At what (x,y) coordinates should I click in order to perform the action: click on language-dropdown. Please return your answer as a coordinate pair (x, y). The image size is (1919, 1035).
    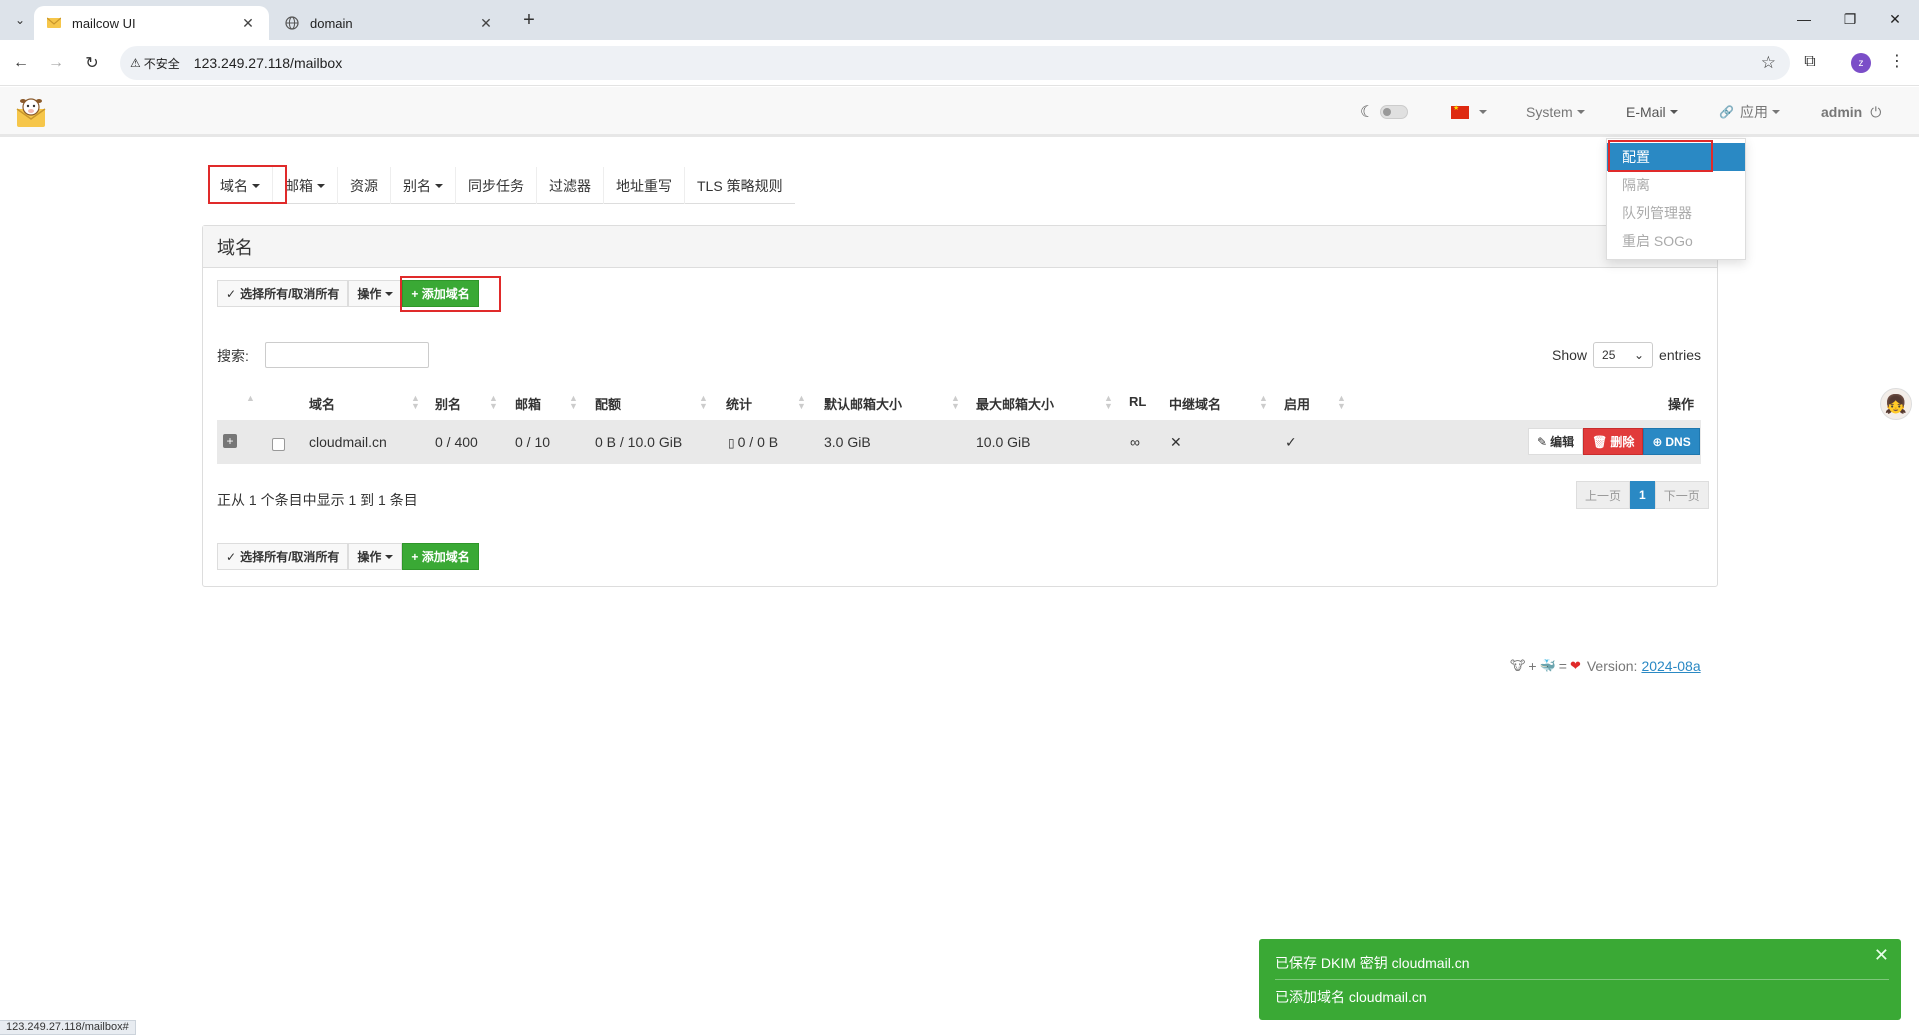
    Looking at the image, I should click on (1469, 112).